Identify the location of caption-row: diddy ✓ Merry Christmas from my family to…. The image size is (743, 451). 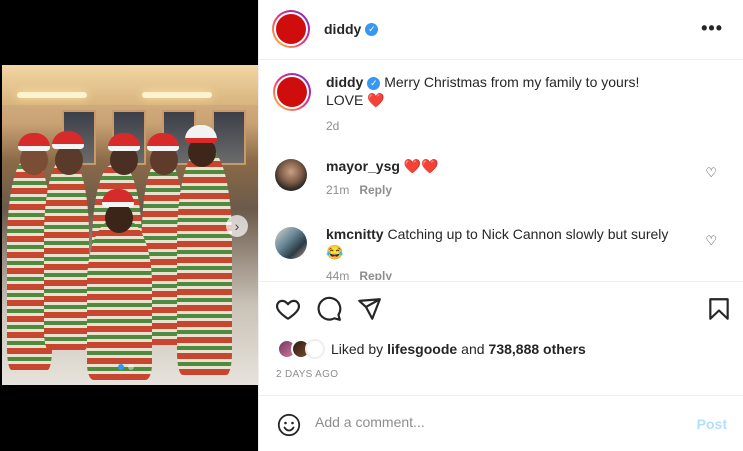
(501, 103).